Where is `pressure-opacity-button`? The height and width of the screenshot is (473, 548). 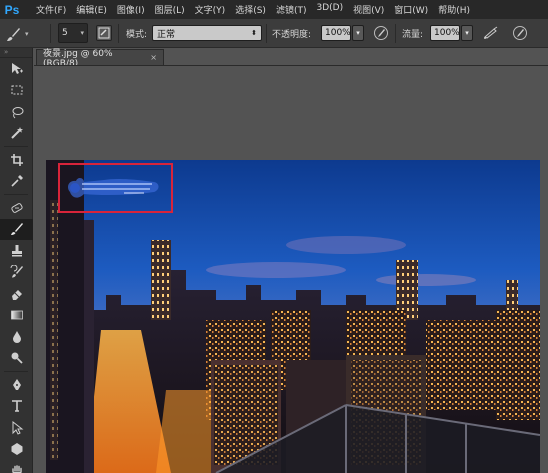 pressure-opacity-button is located at coordinates (381, 33).